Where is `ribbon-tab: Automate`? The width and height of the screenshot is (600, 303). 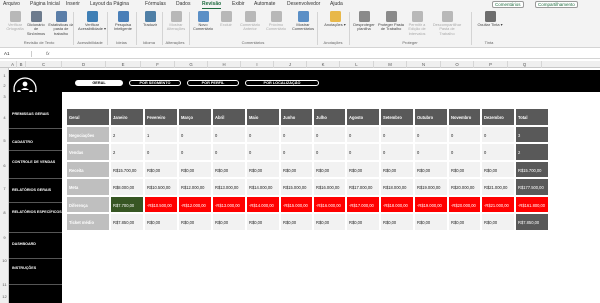
ribbon-tab: Automate is located at coordinates (264, 4).